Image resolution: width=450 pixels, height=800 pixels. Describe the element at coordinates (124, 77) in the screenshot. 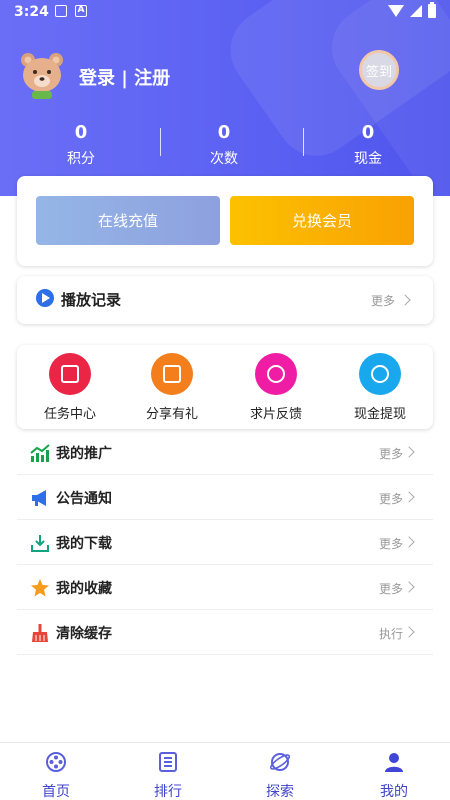

I see `login-register-link: 登录 | 注册` at that location.